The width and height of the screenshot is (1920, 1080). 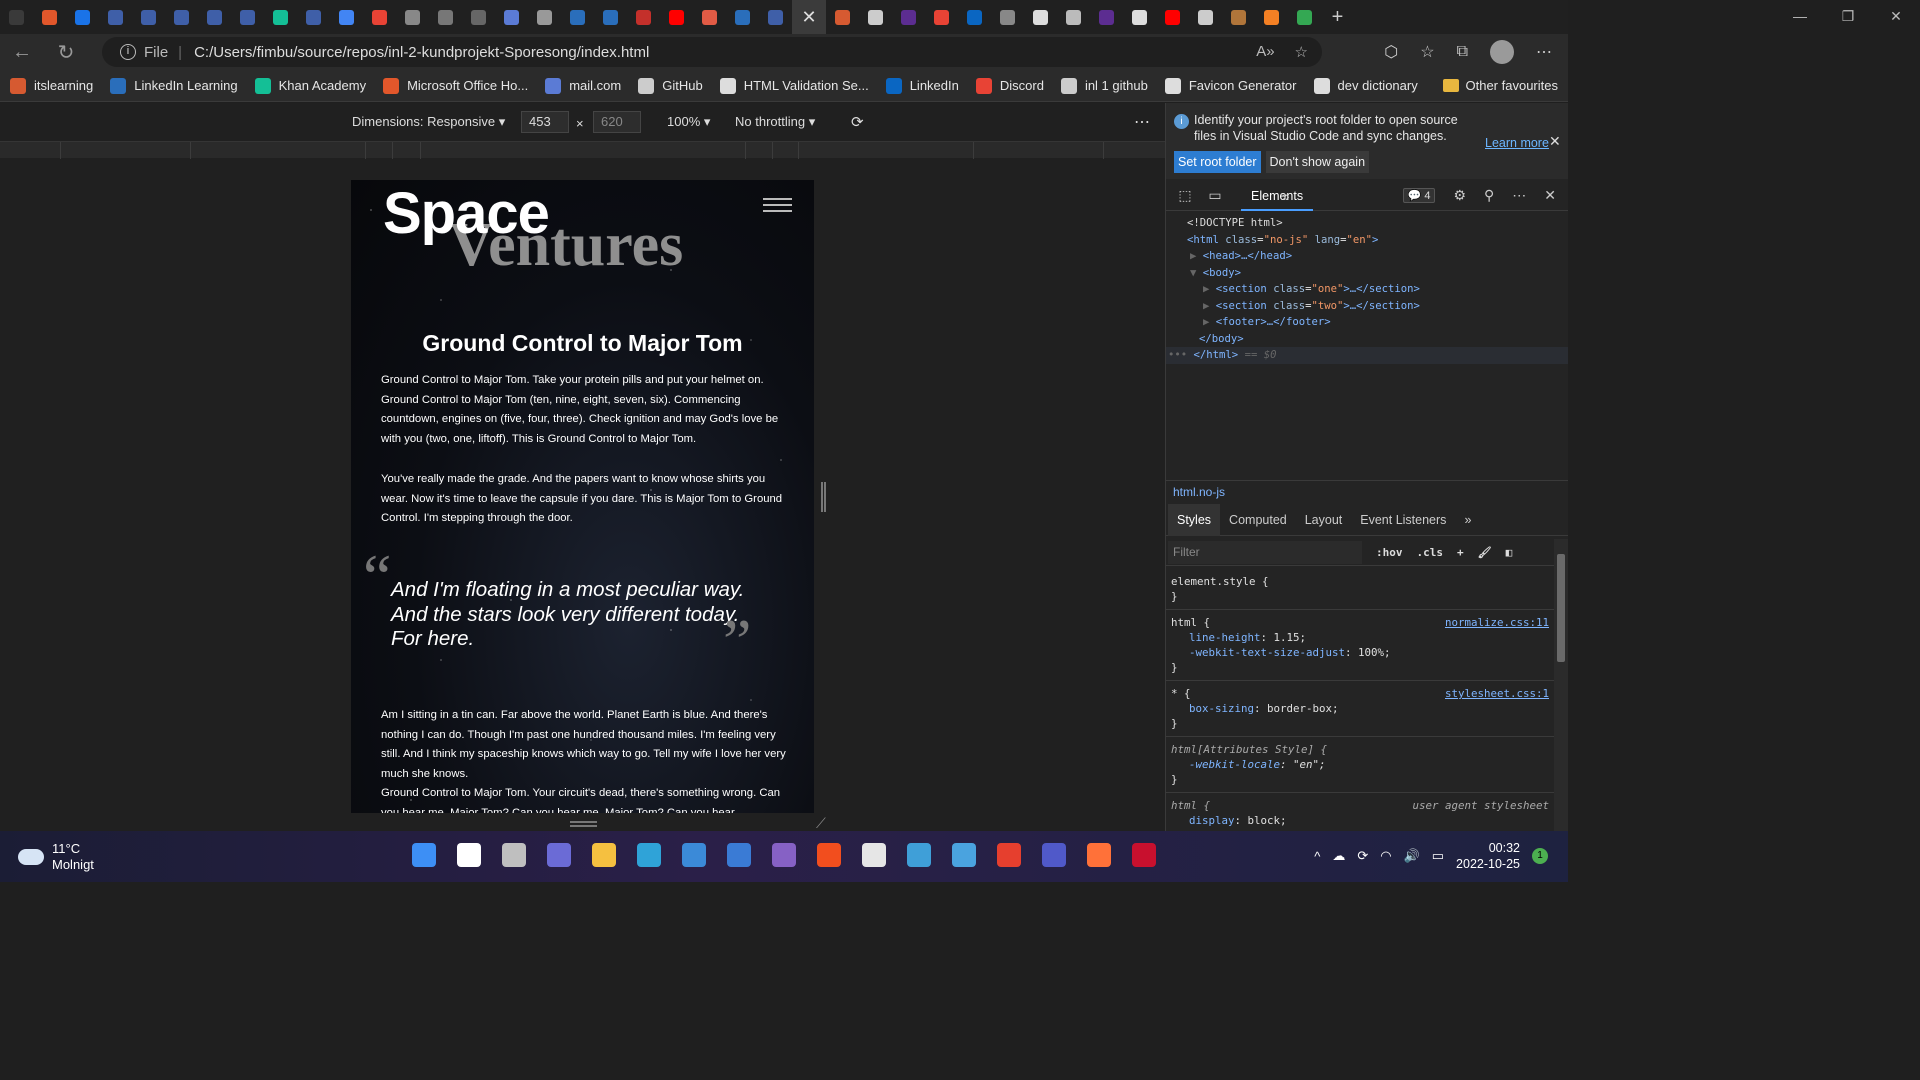 I want to click on wifi-icon: ◠, so click(x=1385, y=856).